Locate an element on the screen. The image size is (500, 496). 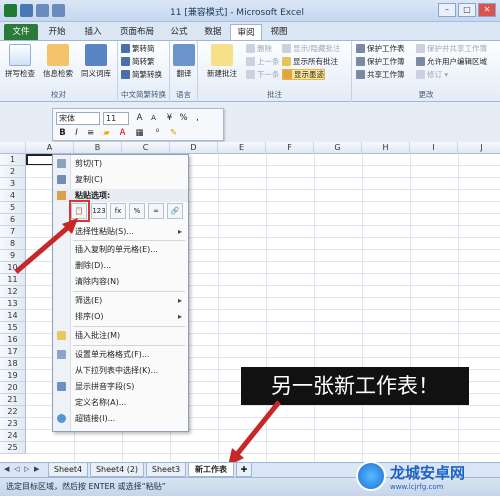
menu-clear: 清除内容(N) is located at coordinates (120, 281).